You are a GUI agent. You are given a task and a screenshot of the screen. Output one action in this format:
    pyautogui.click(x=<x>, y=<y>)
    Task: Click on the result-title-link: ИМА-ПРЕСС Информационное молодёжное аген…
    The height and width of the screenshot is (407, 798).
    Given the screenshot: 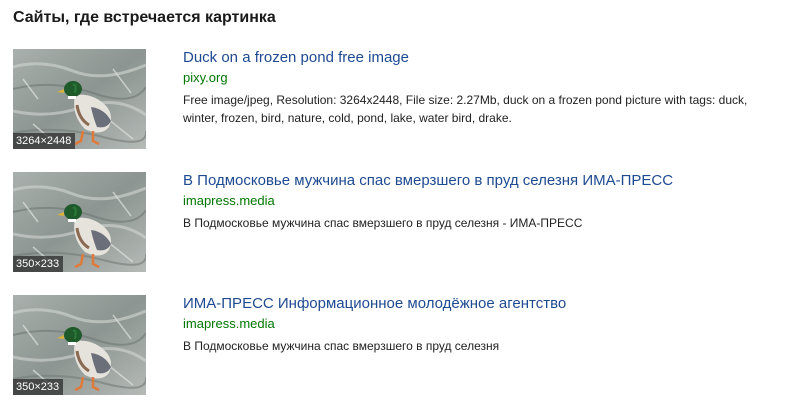 What is the action you would take?
    pyautogui.click(x=374, y=303)
    